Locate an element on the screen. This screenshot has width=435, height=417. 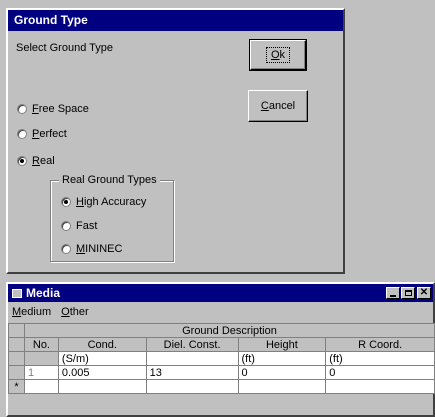
media-window-title: Media is located at coordinates (43, 293).